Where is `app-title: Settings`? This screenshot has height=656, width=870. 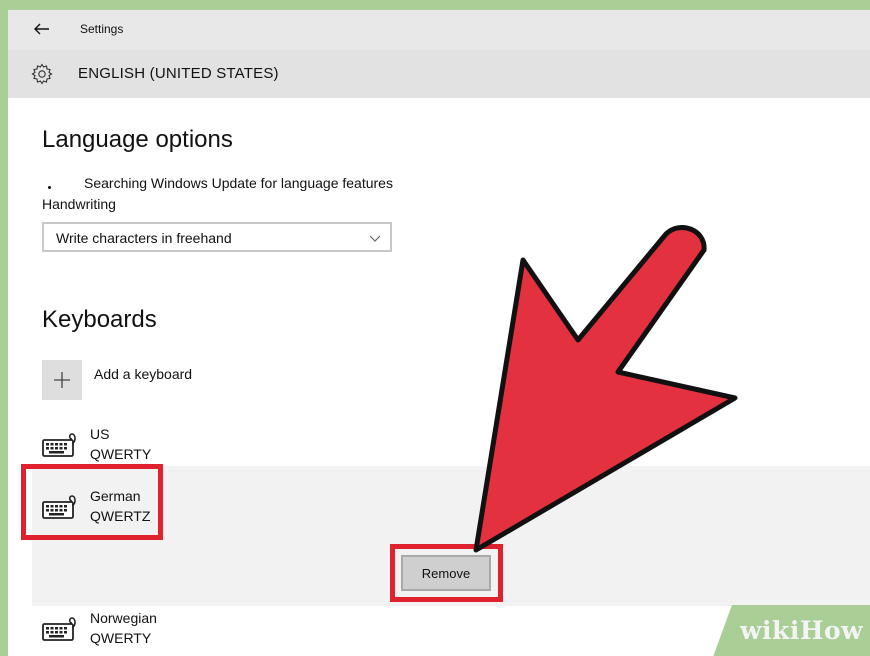 app-title: Settings is located at coordinates (102, 29).